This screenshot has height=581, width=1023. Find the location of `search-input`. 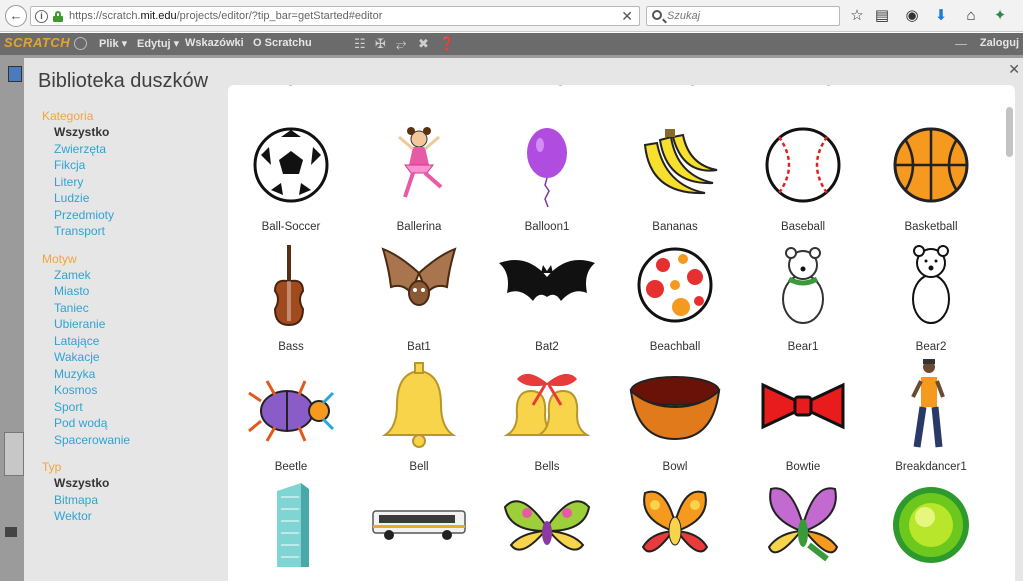

search-input is located at coordinates (751, 16).